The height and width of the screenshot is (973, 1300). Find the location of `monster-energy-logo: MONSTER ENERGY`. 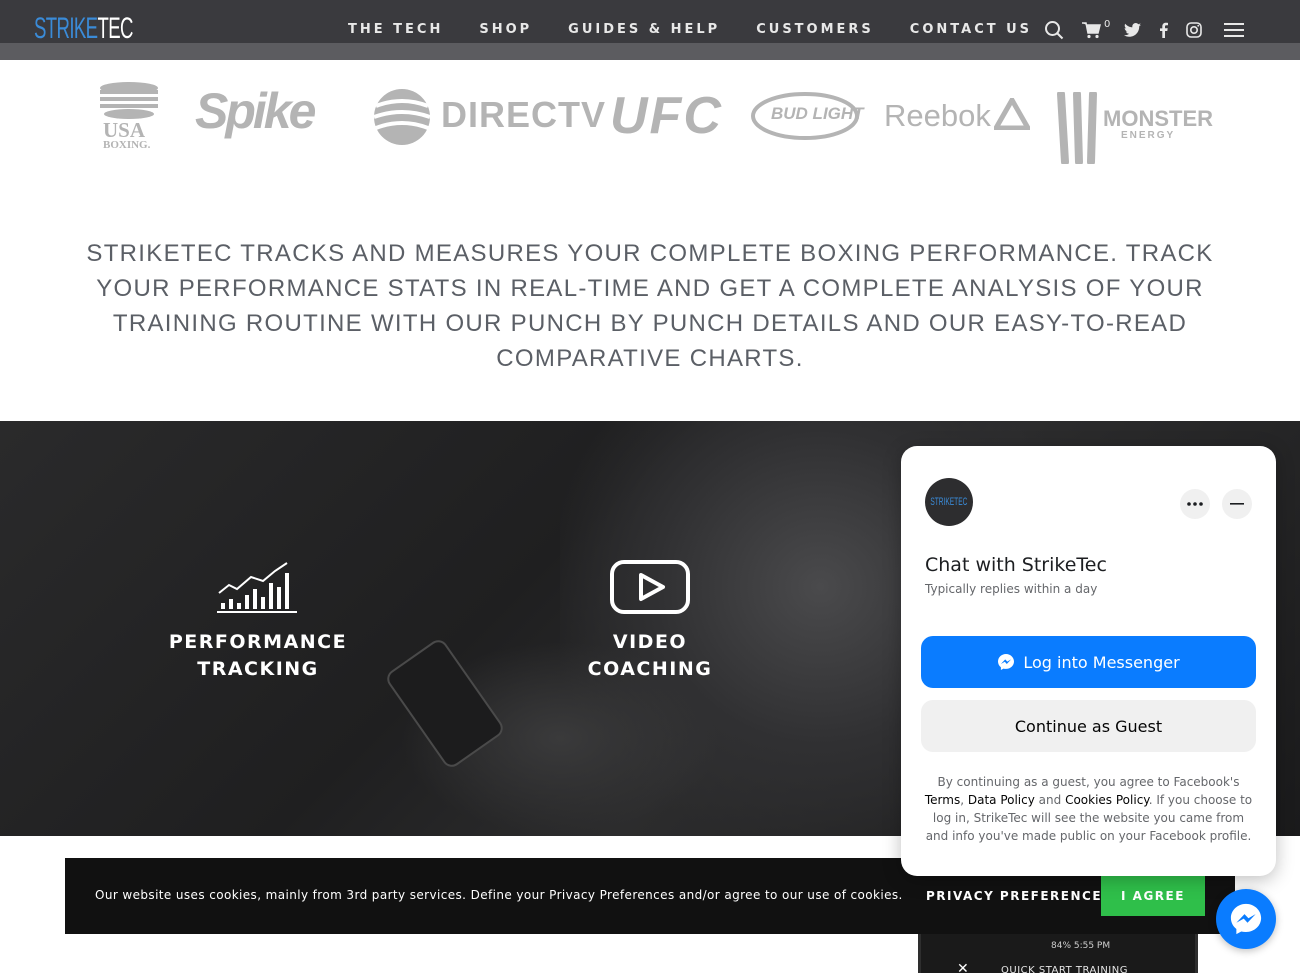

monster-energy-logo: MONSTER ENERGY is located at coordinates (1134, 128).